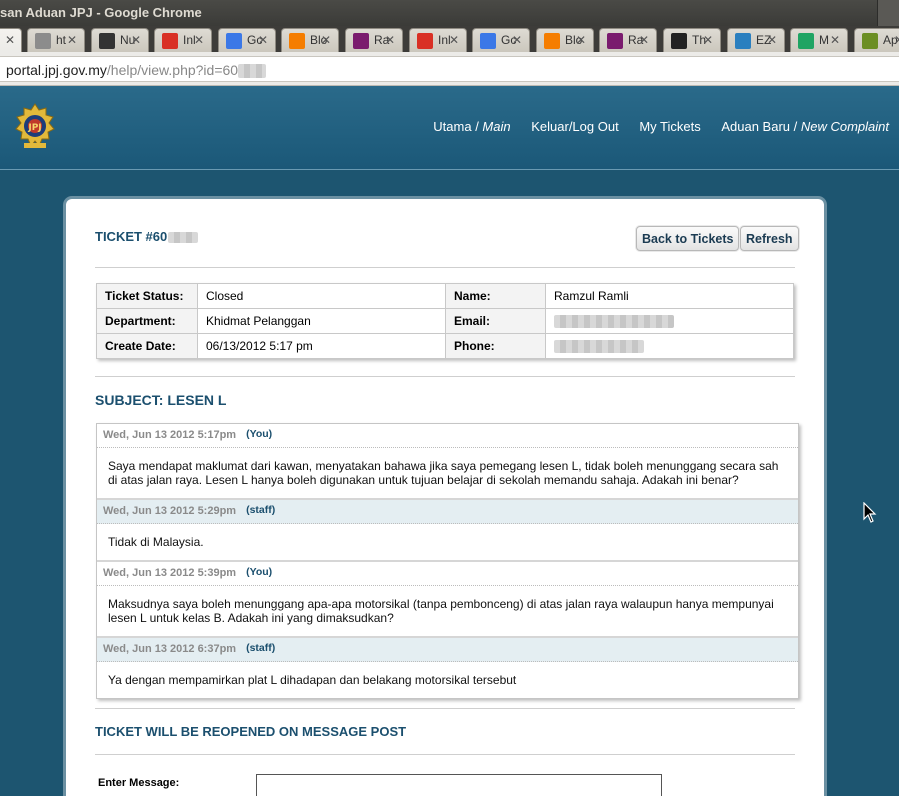 The height and width of the screenshot is (796, 899). Describe the element at coordinates (743, 41) in the screenshot. I see `ez-icon` at that location.